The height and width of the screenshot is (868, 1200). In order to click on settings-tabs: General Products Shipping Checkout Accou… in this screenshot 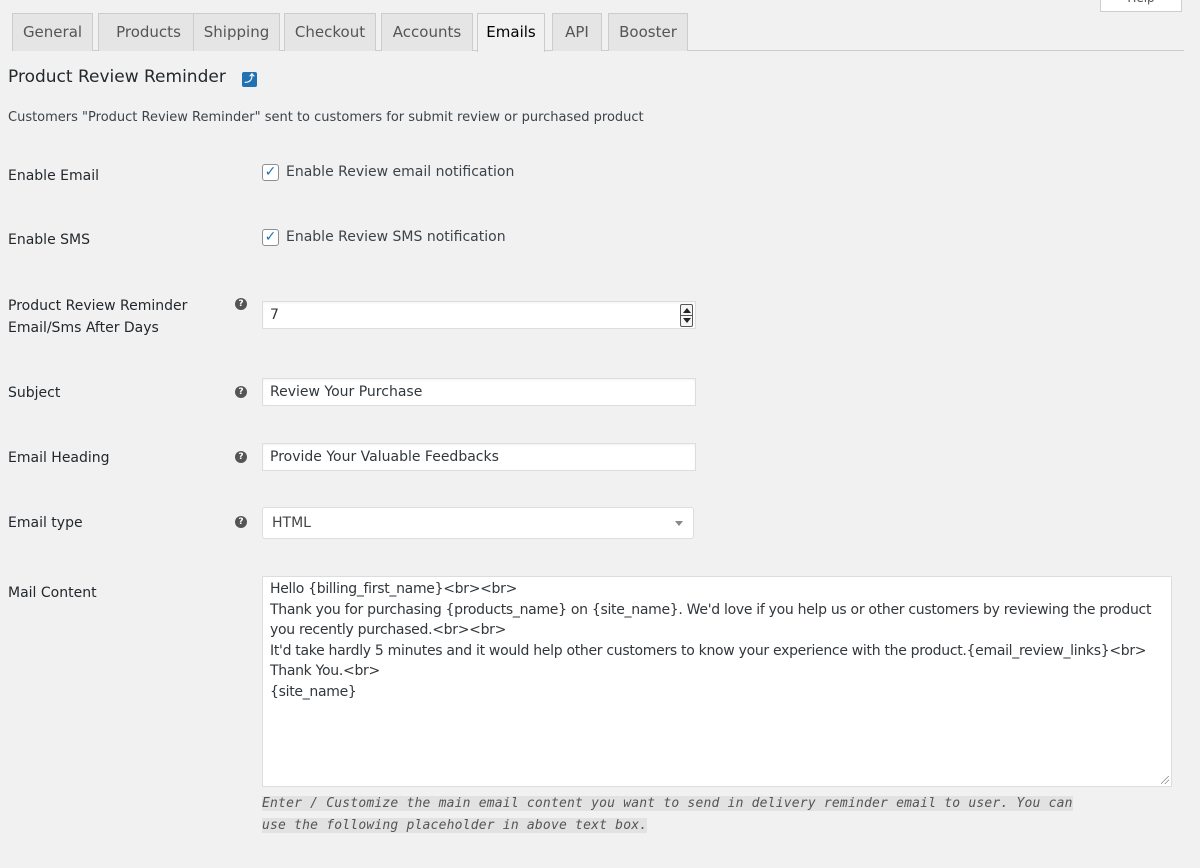, I will do `click(598, 32)`.